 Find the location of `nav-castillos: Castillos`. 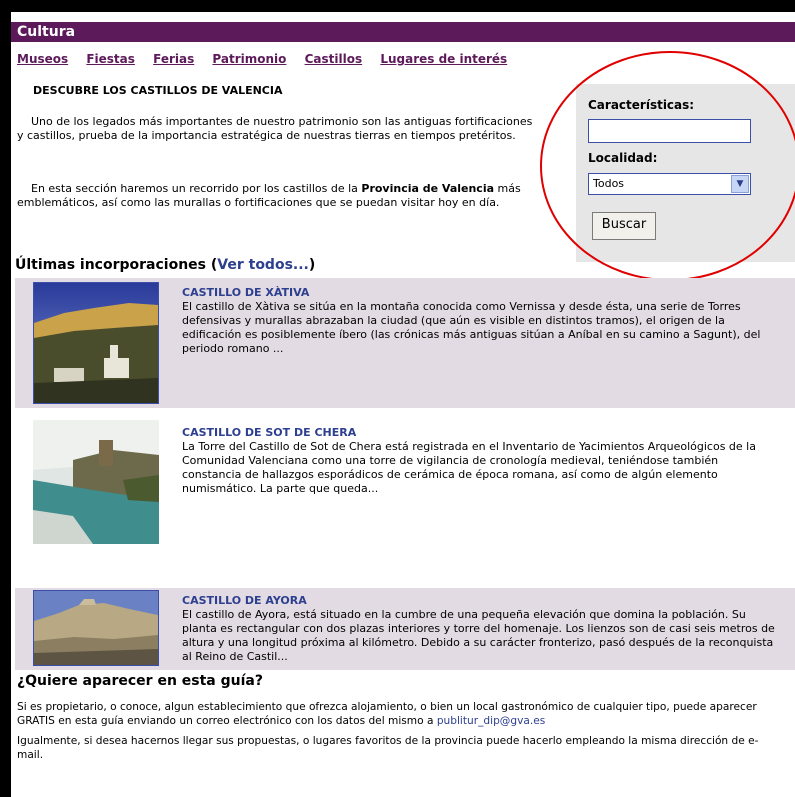

nav-castillos: Castillos is located at coordinates (334, 59).